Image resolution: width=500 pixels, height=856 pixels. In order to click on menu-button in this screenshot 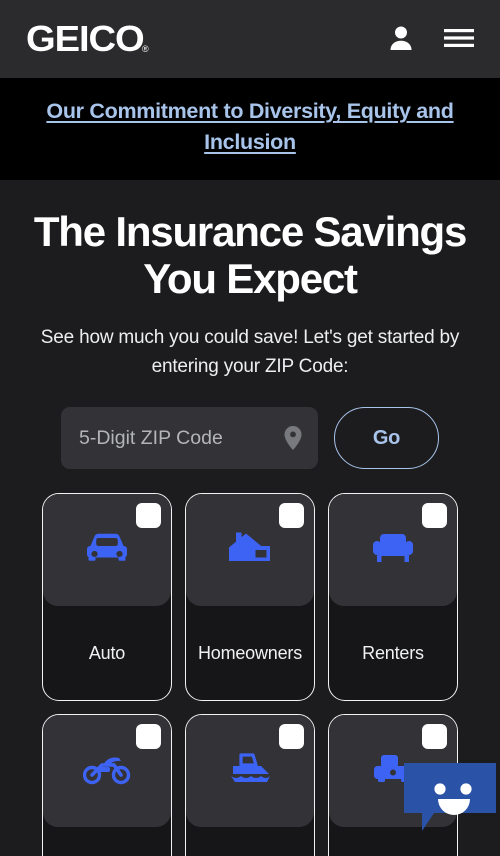, I will do `click(459, 39)`.